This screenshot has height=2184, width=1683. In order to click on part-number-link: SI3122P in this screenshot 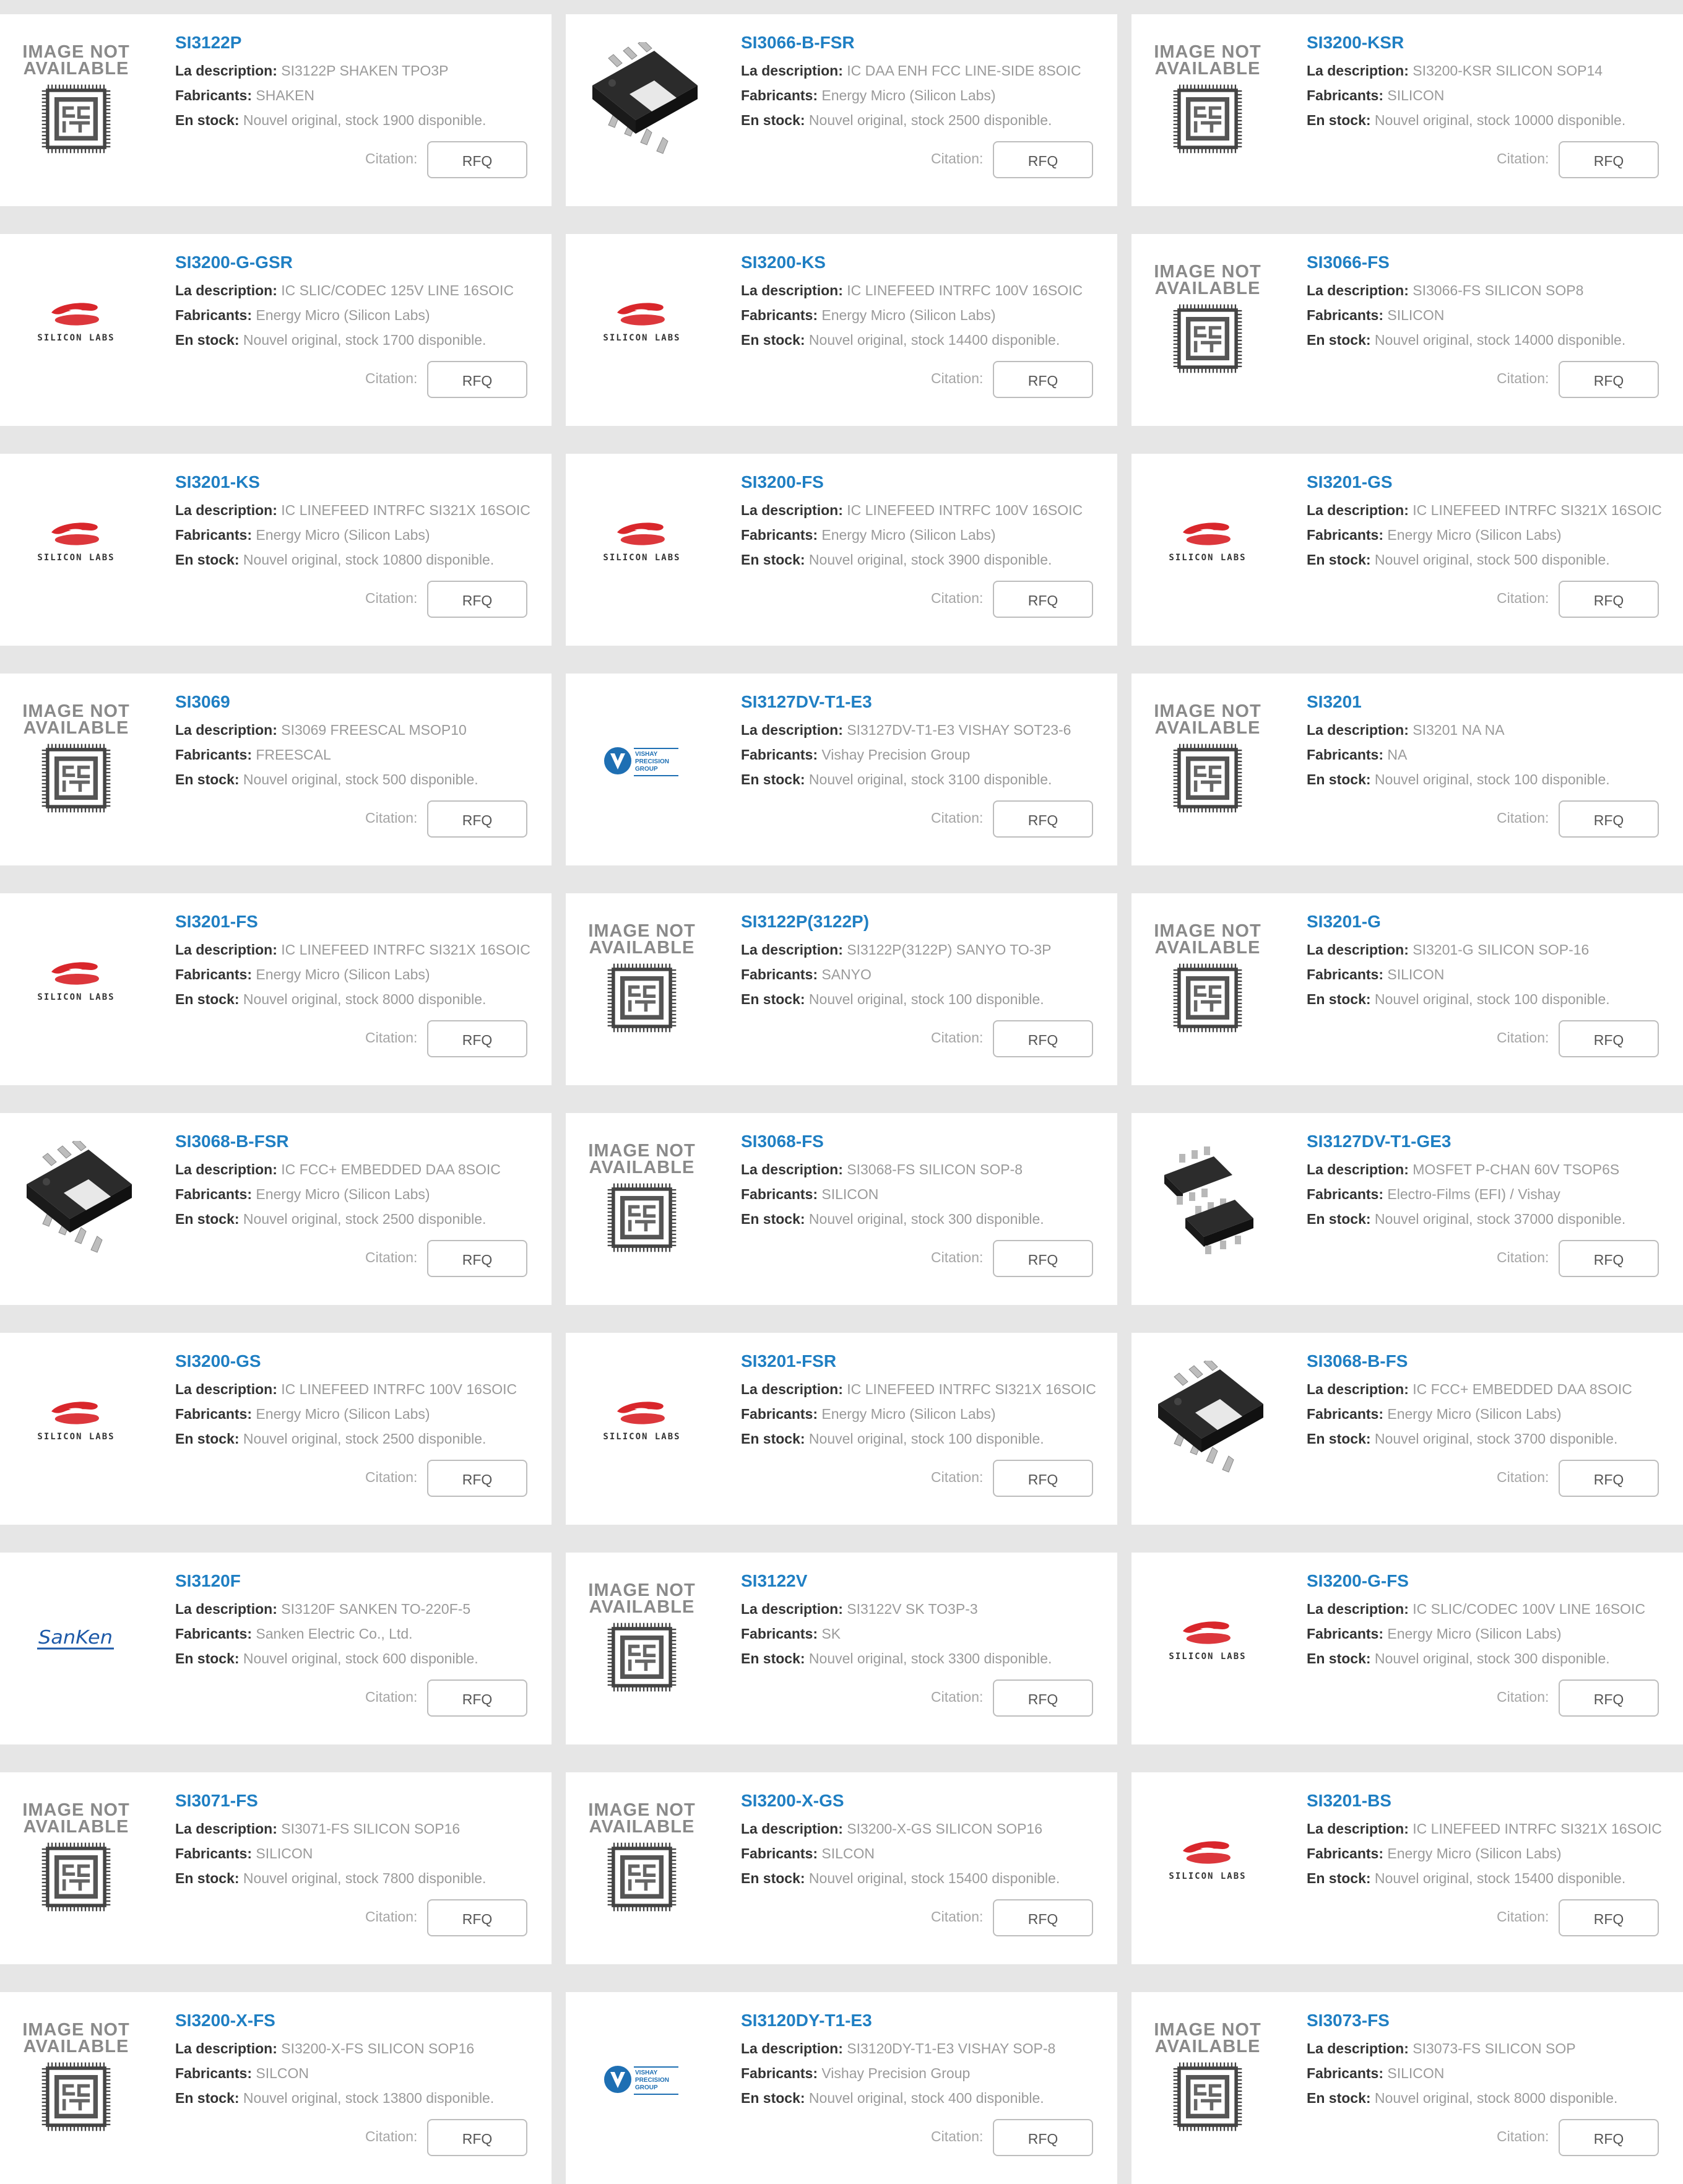, I will do `click(208, 43)`.